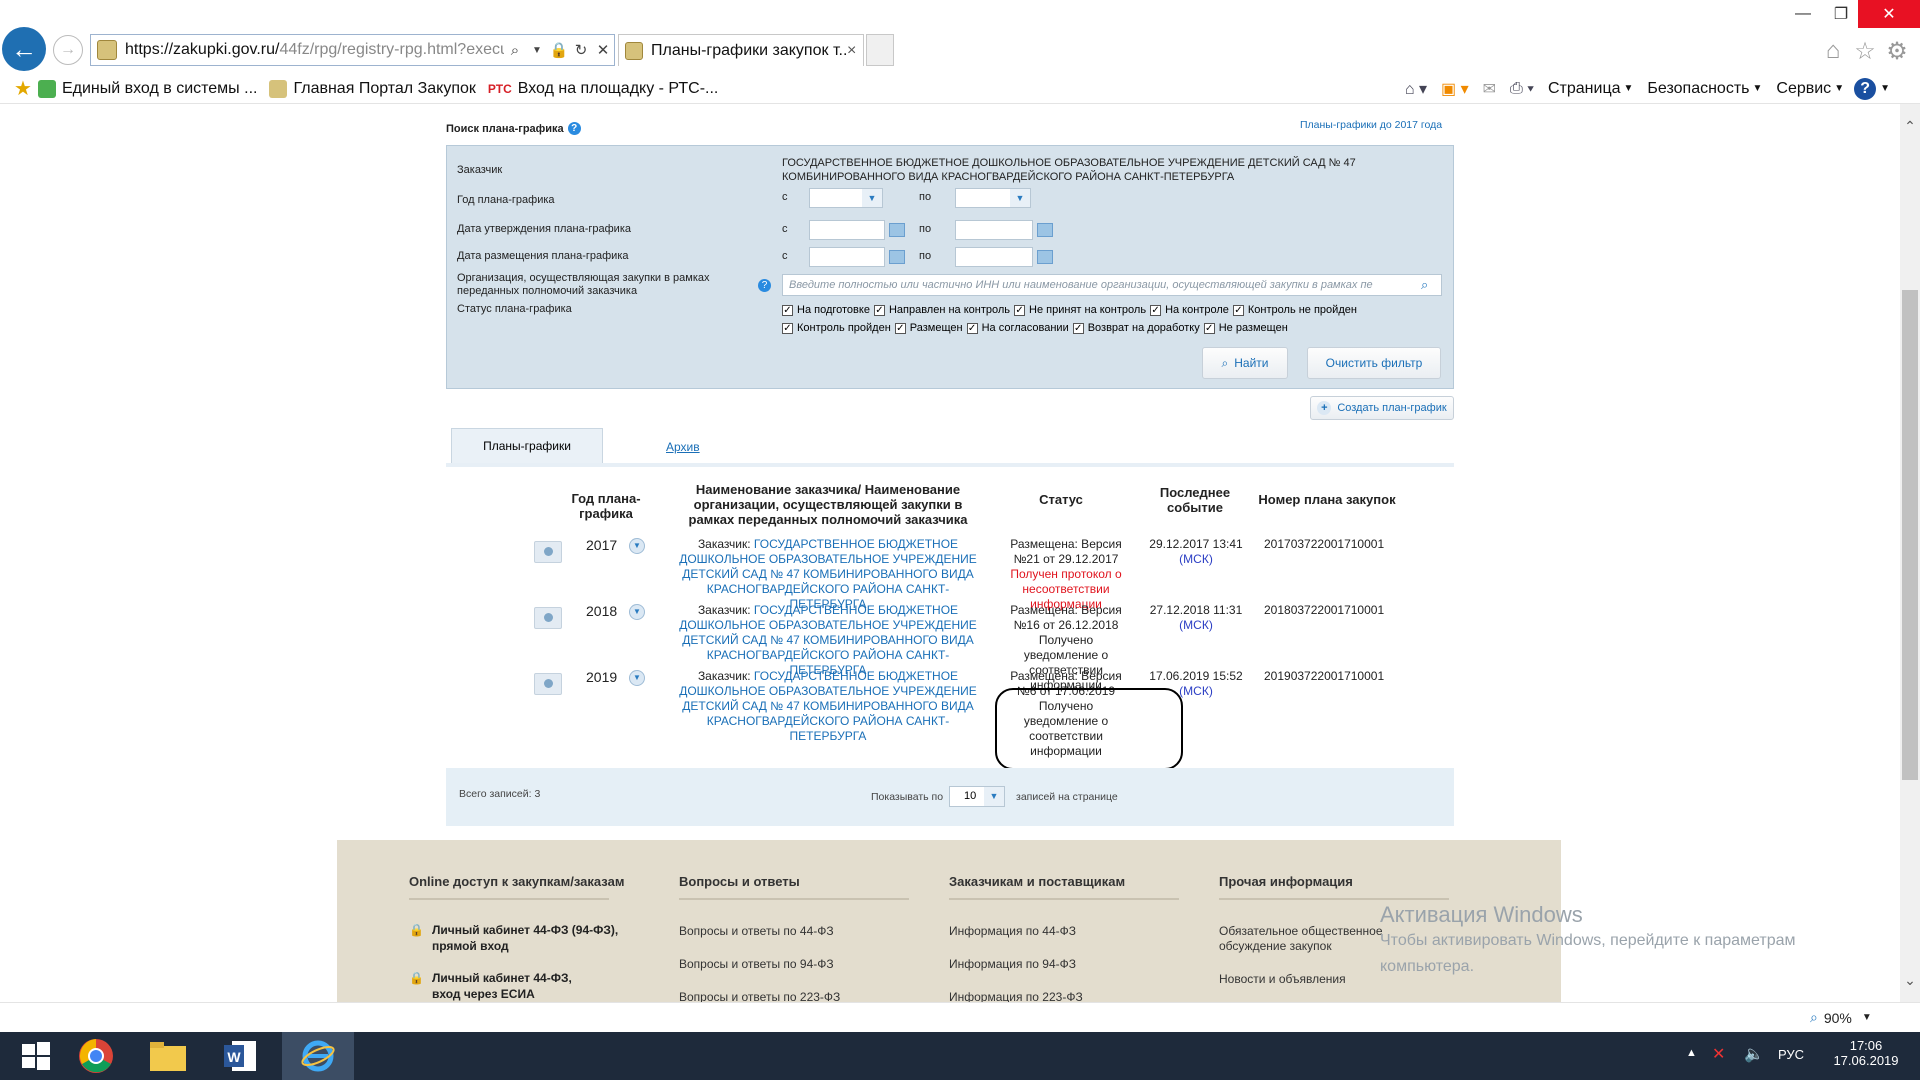 Image resolution: width=1920 pixels, height=1080 pixels. Describe the element at coordinates (505, 986) in the screenshot. I see `footer-link-esia: 🔒 Личный кабинет 44-ФЗ, вход через ЕСИА` at that location.